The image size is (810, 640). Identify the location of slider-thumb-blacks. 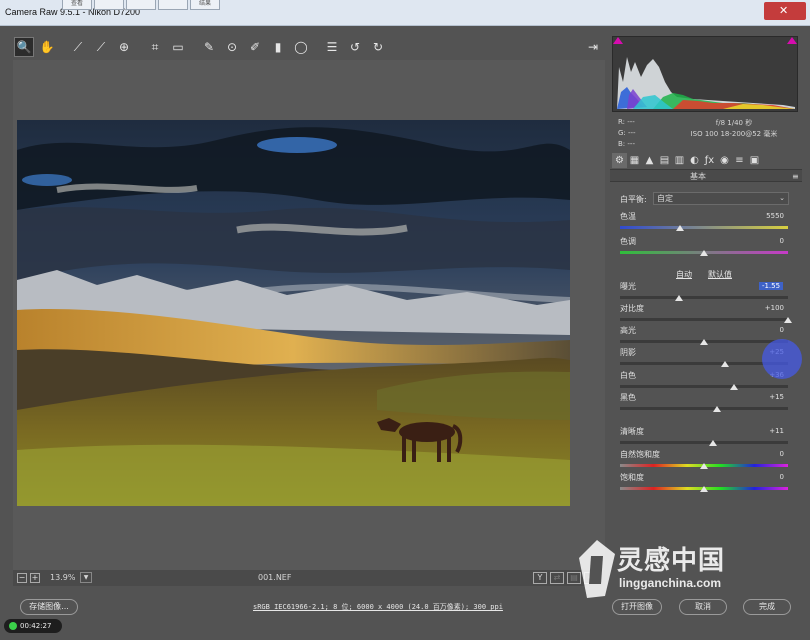
(716, 409).